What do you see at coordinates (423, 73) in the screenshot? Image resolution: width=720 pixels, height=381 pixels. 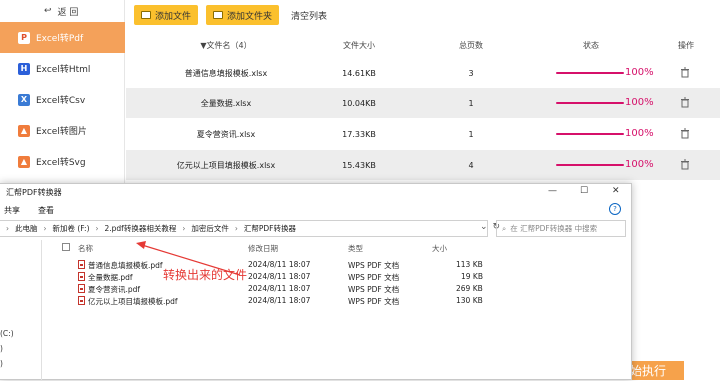 I see `table-row: 普通信息填报模板.xlsx 14.61KB 3 100%` at bounding box center [423, 73].